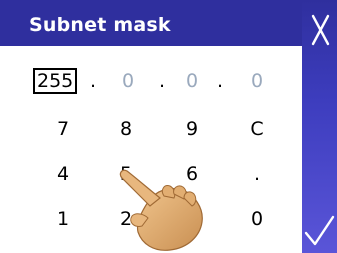 The height and width of the screenshot is (253, 337). I want to click on key-1: 1, so click(63, 219).